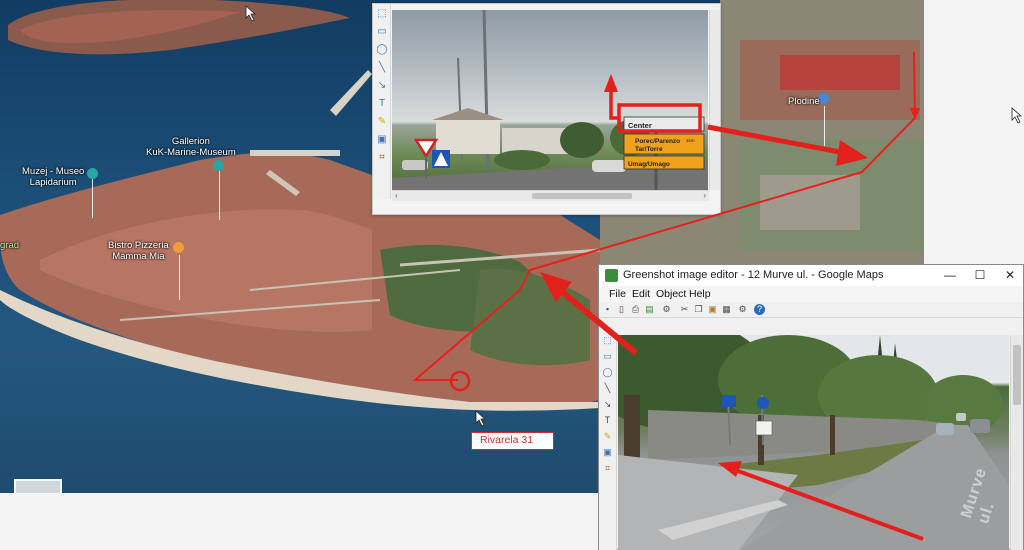 The image size is (1024, 550). Describe the element at coordinates (712, 309) in the screenshot. I see `paste-icon: ▣` at that location.